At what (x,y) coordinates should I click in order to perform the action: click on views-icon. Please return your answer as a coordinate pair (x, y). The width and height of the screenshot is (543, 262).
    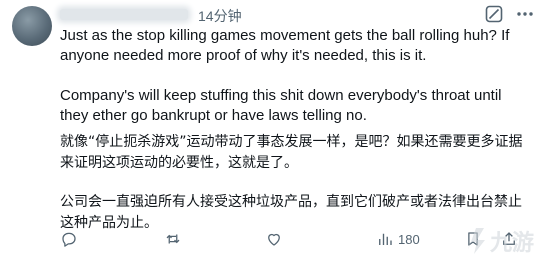
    Looking at the image, I should click on (385, 239).